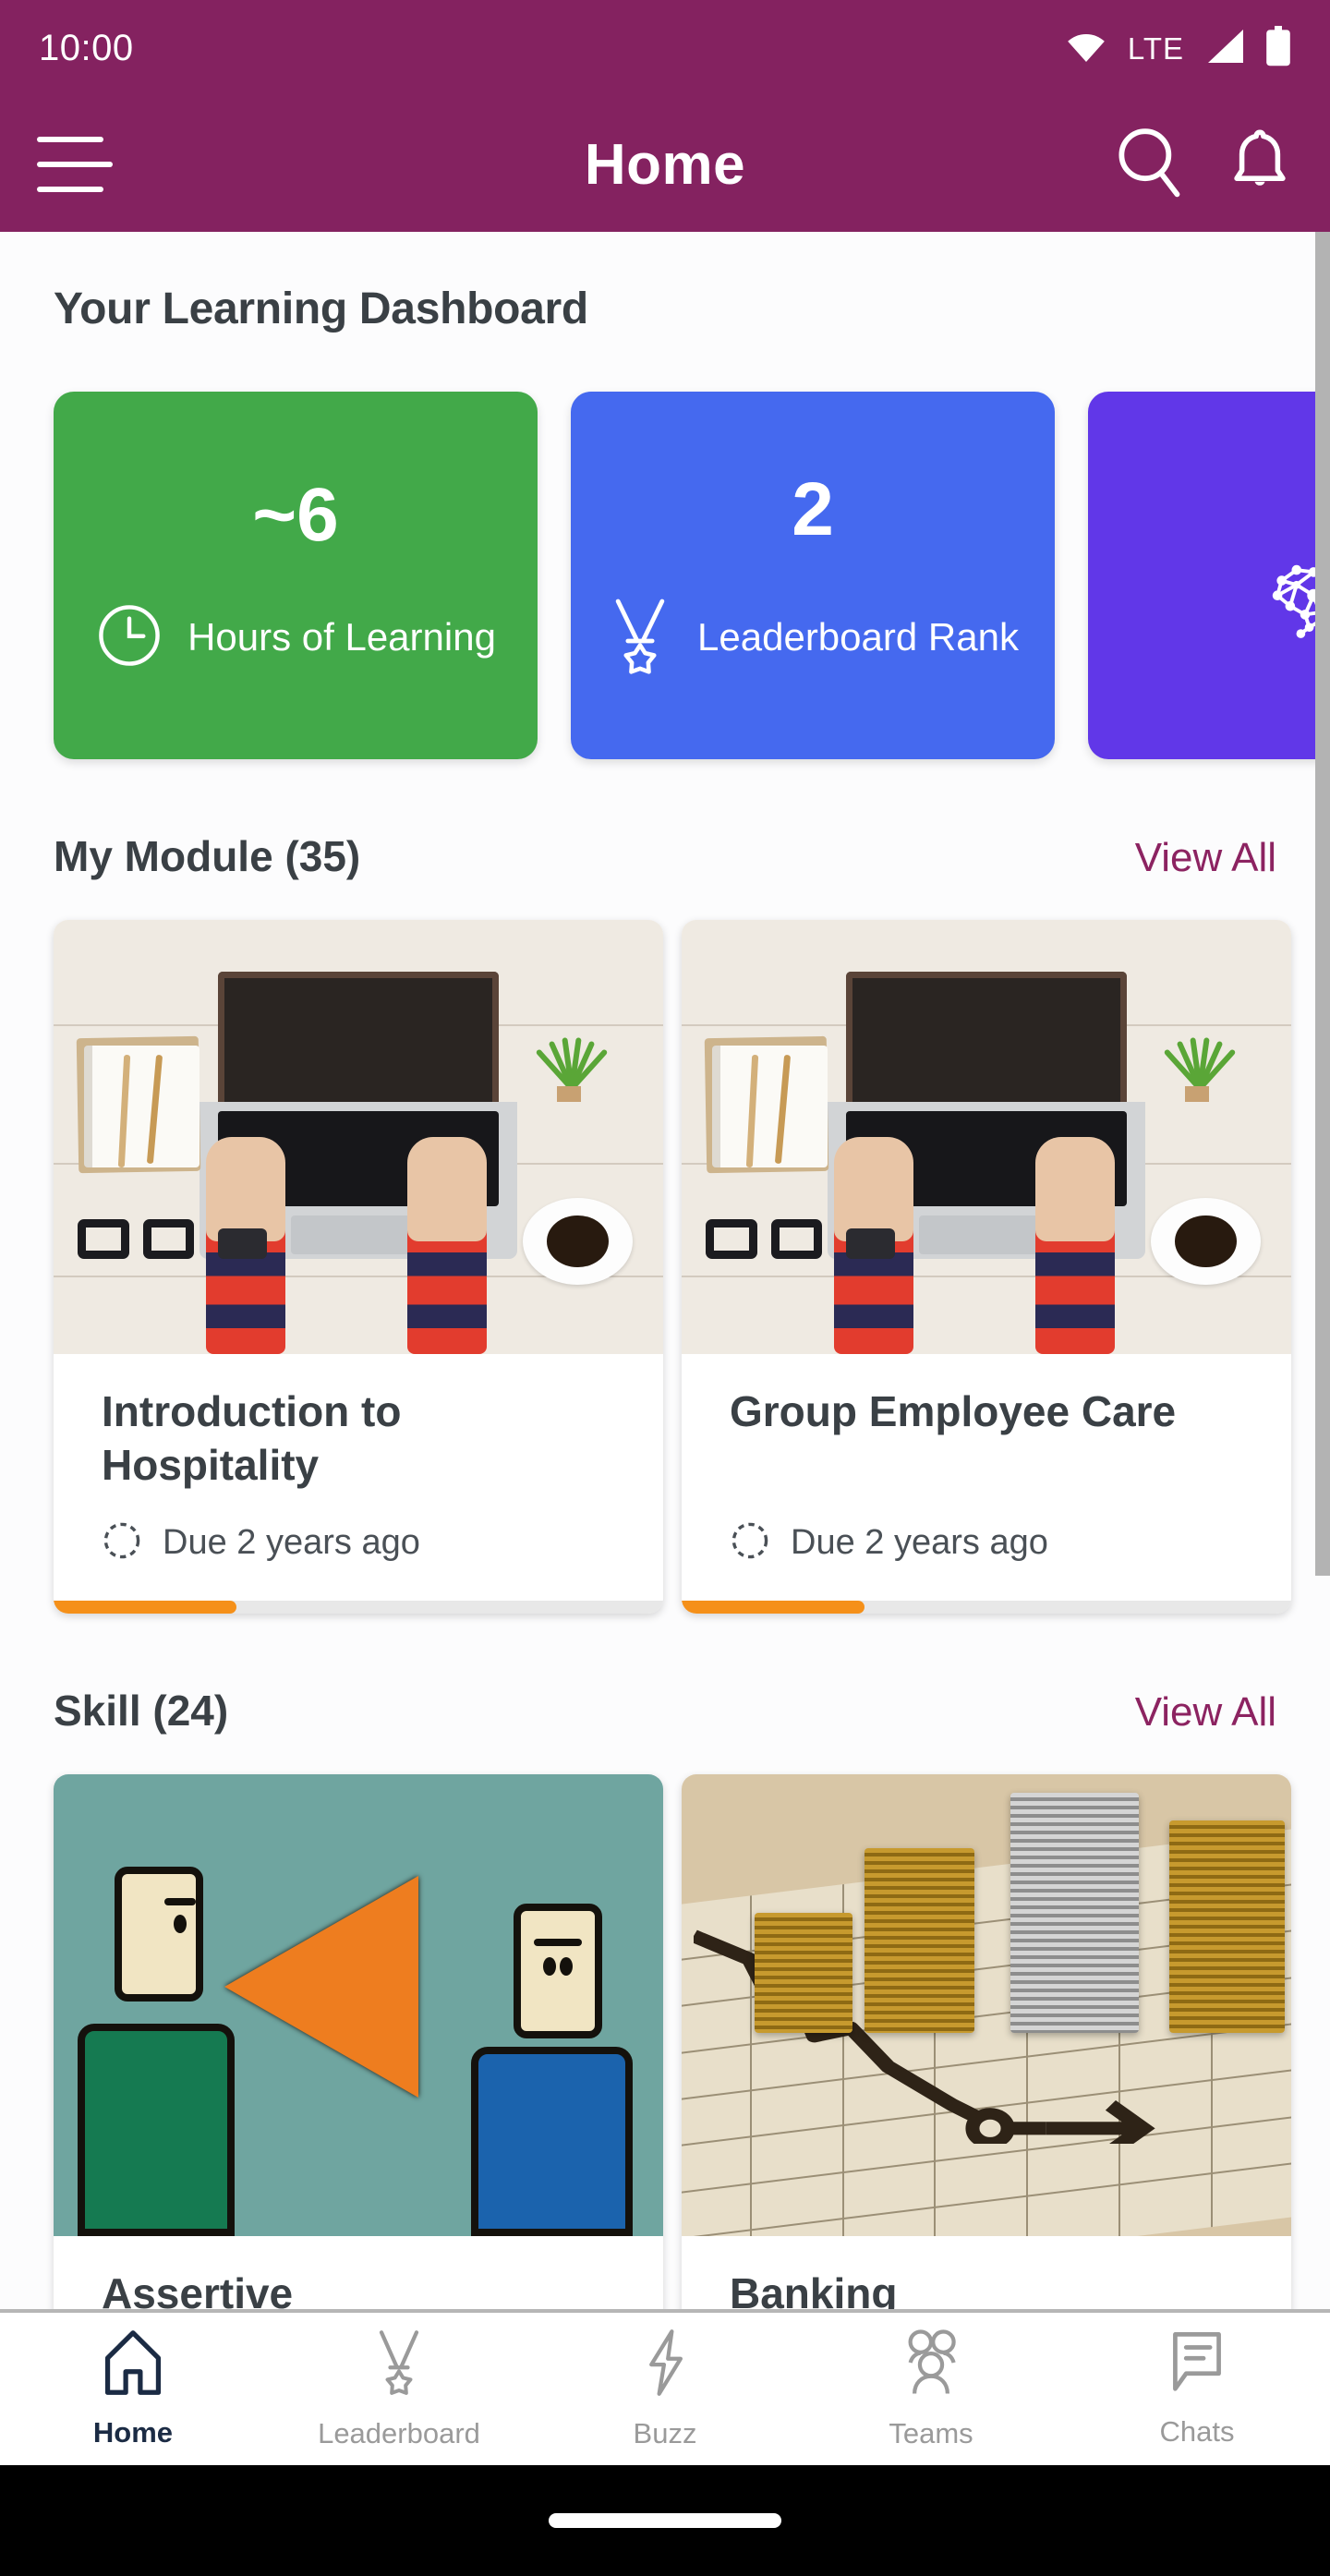 This screenshot has width=1330, height=2576. Describe the element at coordinates (1086, 48) in the screenshot. I see `wifi-icon` at that location.